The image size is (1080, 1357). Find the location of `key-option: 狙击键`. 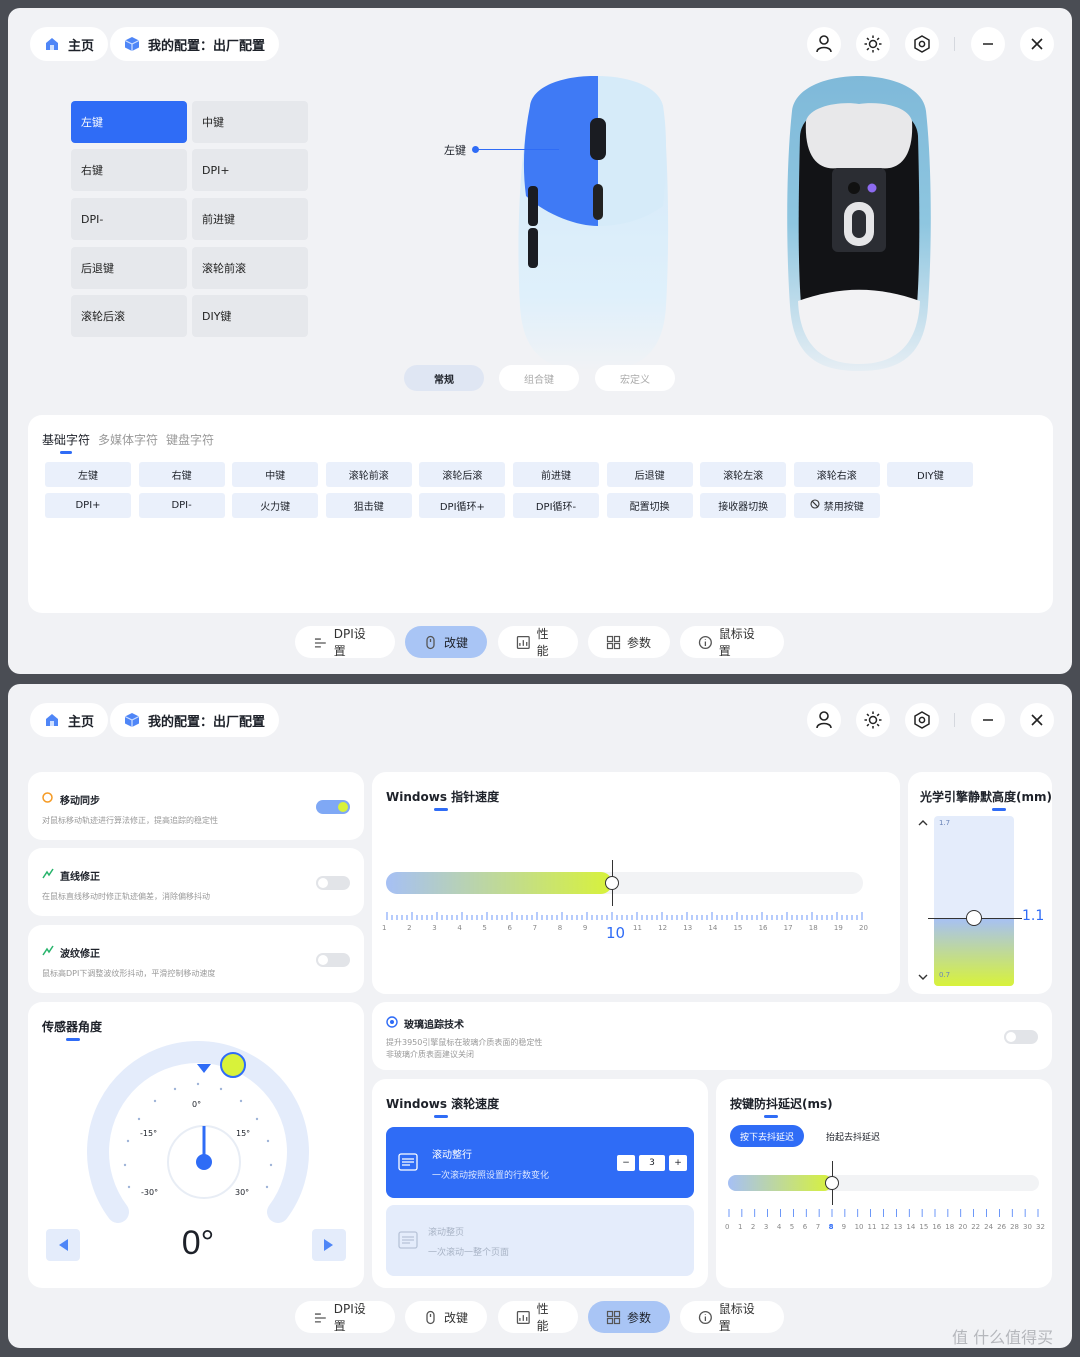

key-option: 狙击键 is located at coordinates (368, 505).